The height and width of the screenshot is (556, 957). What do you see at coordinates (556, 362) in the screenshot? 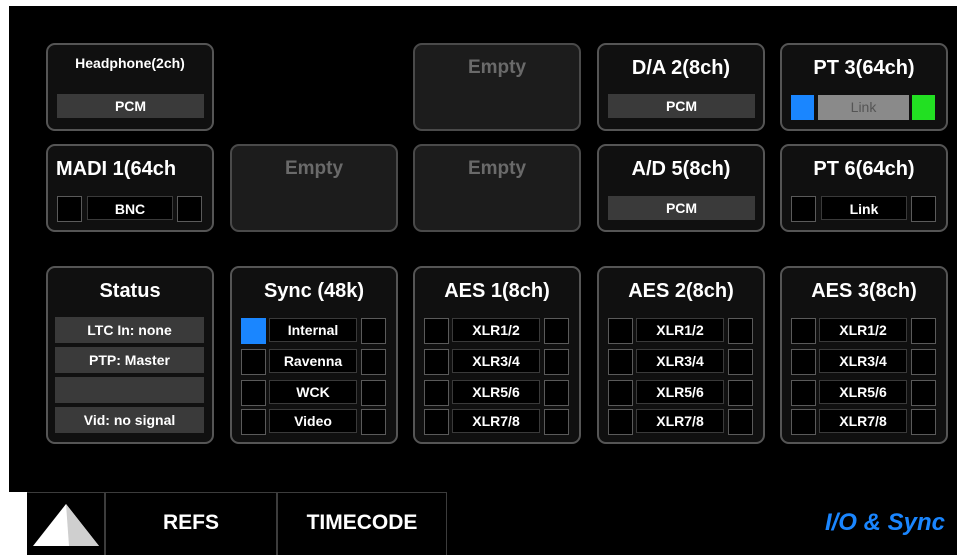
I see `aes1-row2-right` at bounding box center [556, 362].